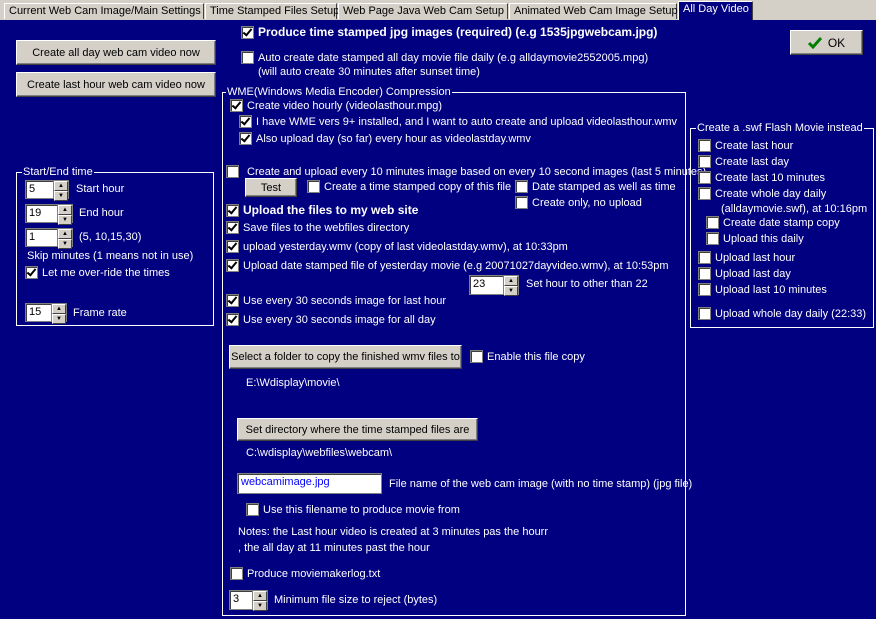 This screenshot has height=619, width=876. I want to click on test-button: Test, so click(271, 187).